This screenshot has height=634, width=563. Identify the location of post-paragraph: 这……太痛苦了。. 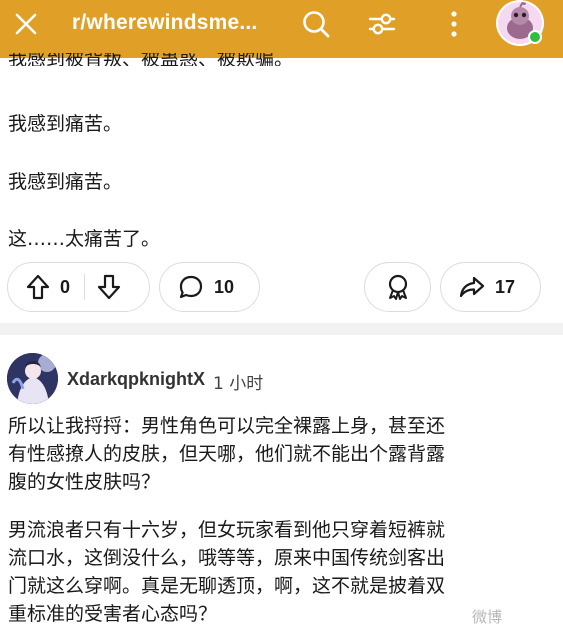
(84, 239).